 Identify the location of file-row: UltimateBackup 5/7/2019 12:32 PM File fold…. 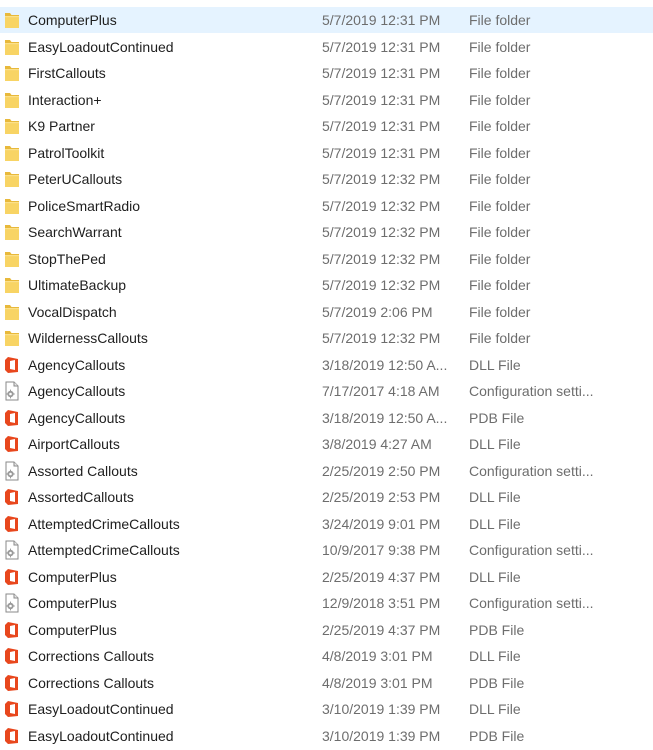
(326, 285).